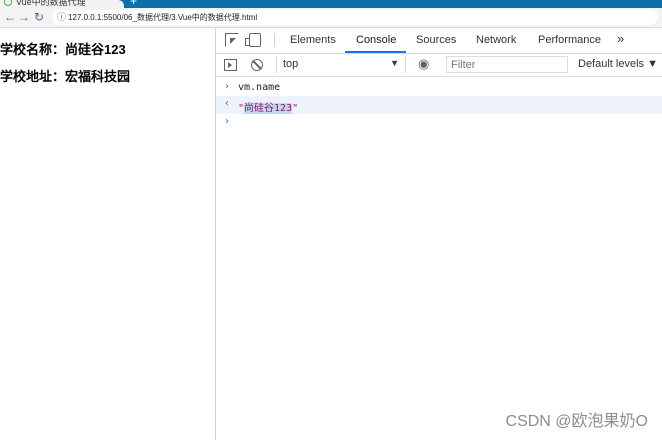  What do you see at coordinates (65, 76) in the screenshot?
I see `school-address-heading: 学校地址：宏福科技园` at bounding box center [65, 76].